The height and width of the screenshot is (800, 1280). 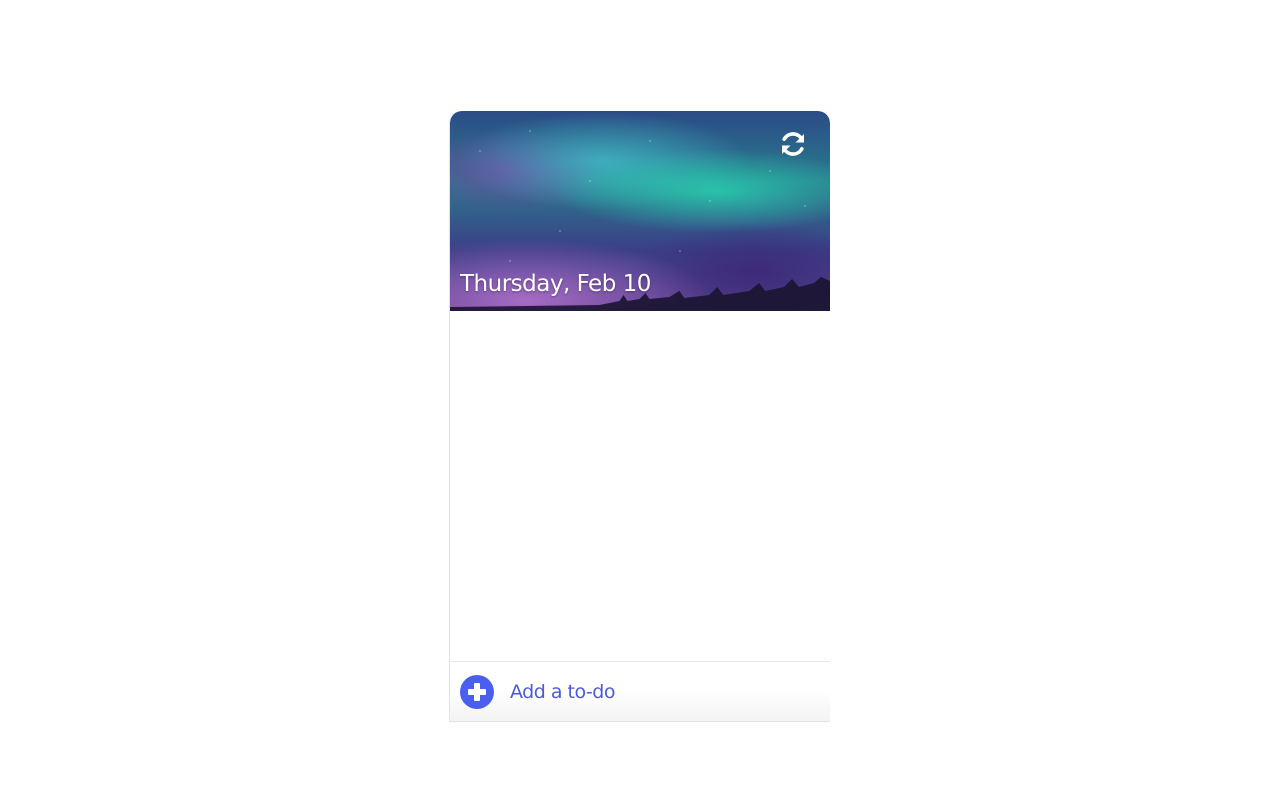 I want to click on refresh-button, so click(x=793, y=144).